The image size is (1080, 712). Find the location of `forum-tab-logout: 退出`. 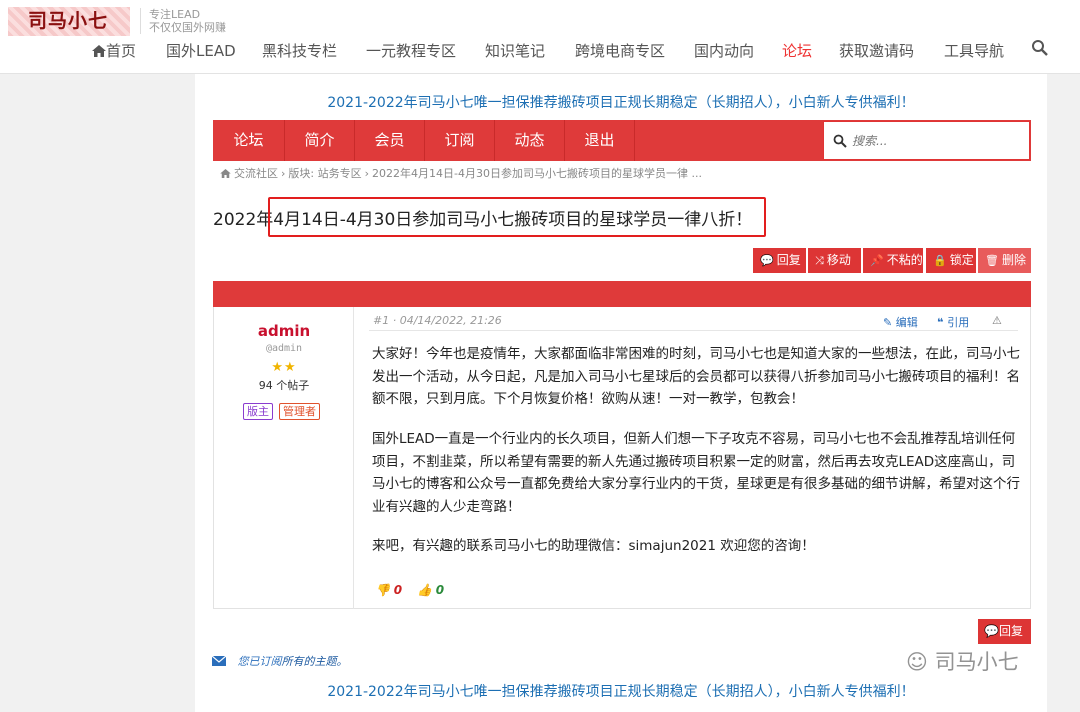

forum-tab-logout: 退出 is located at coordinates (600, 140).